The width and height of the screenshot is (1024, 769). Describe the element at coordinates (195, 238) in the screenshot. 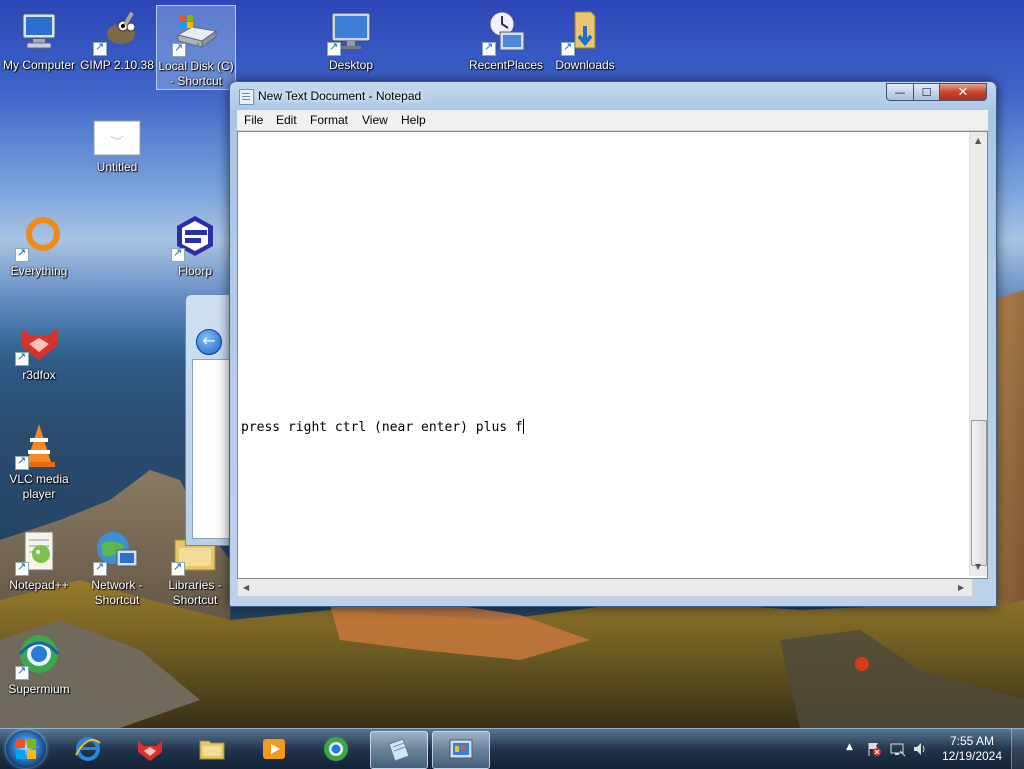

I see `floorp-icon` at that location.